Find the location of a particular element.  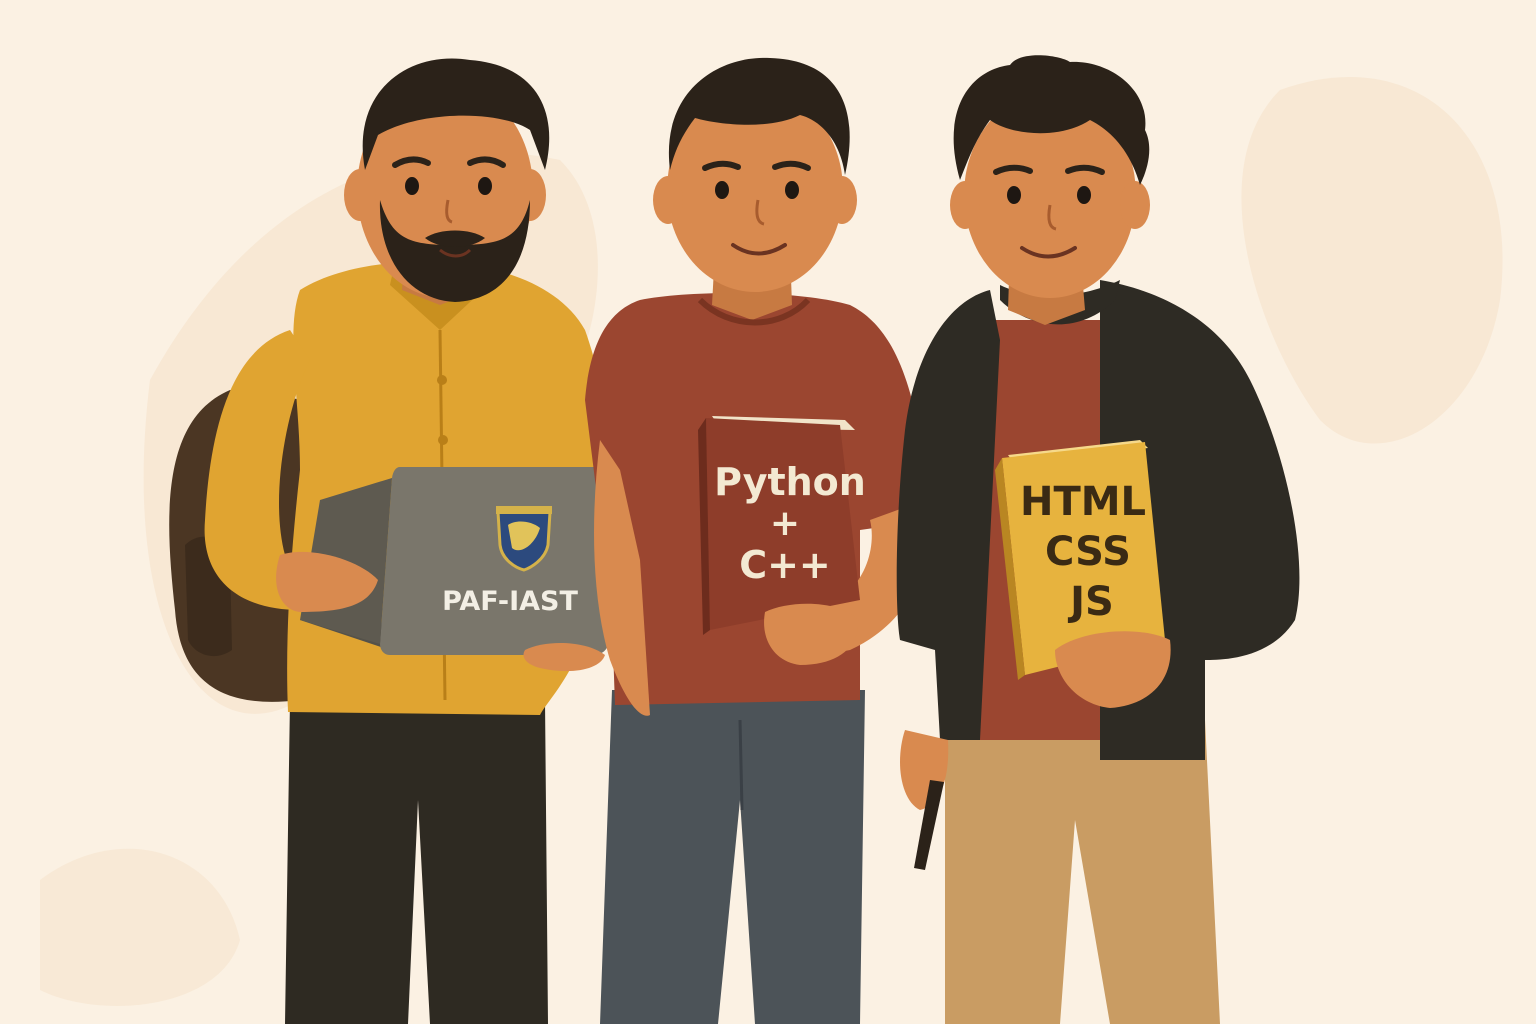

book-python-cpp: Python + C++ is located at coordinates (782, 525).